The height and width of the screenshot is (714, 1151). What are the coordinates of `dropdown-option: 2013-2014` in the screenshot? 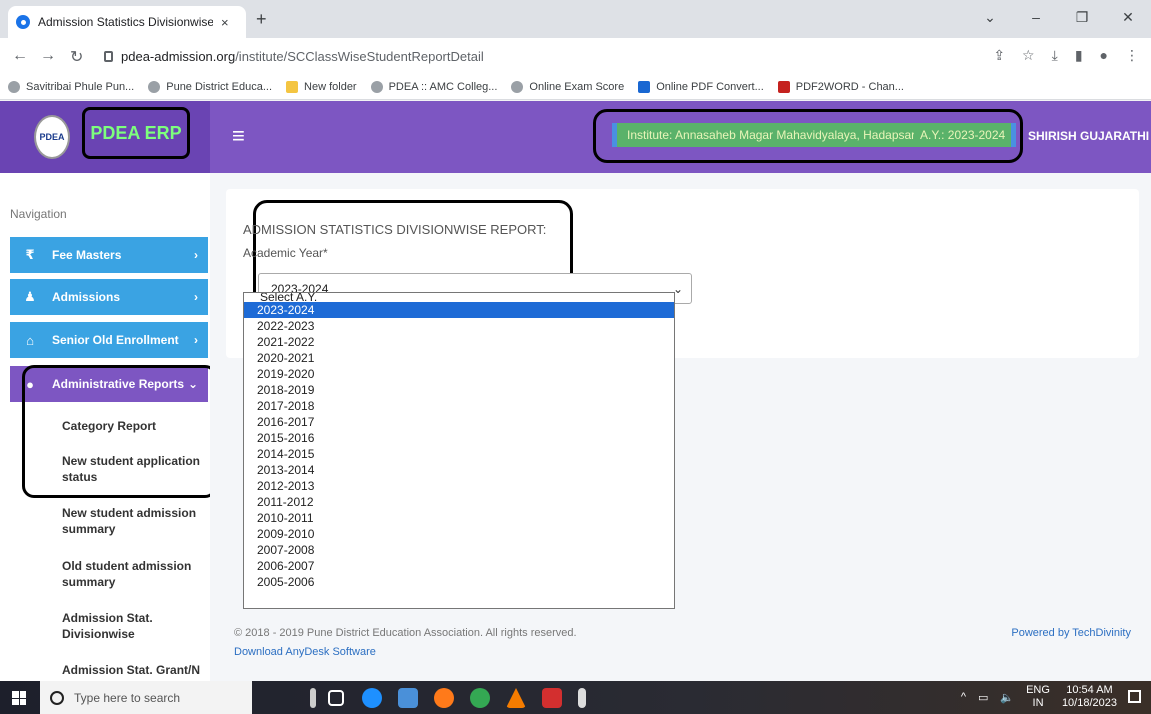 It's located at (459, 470).